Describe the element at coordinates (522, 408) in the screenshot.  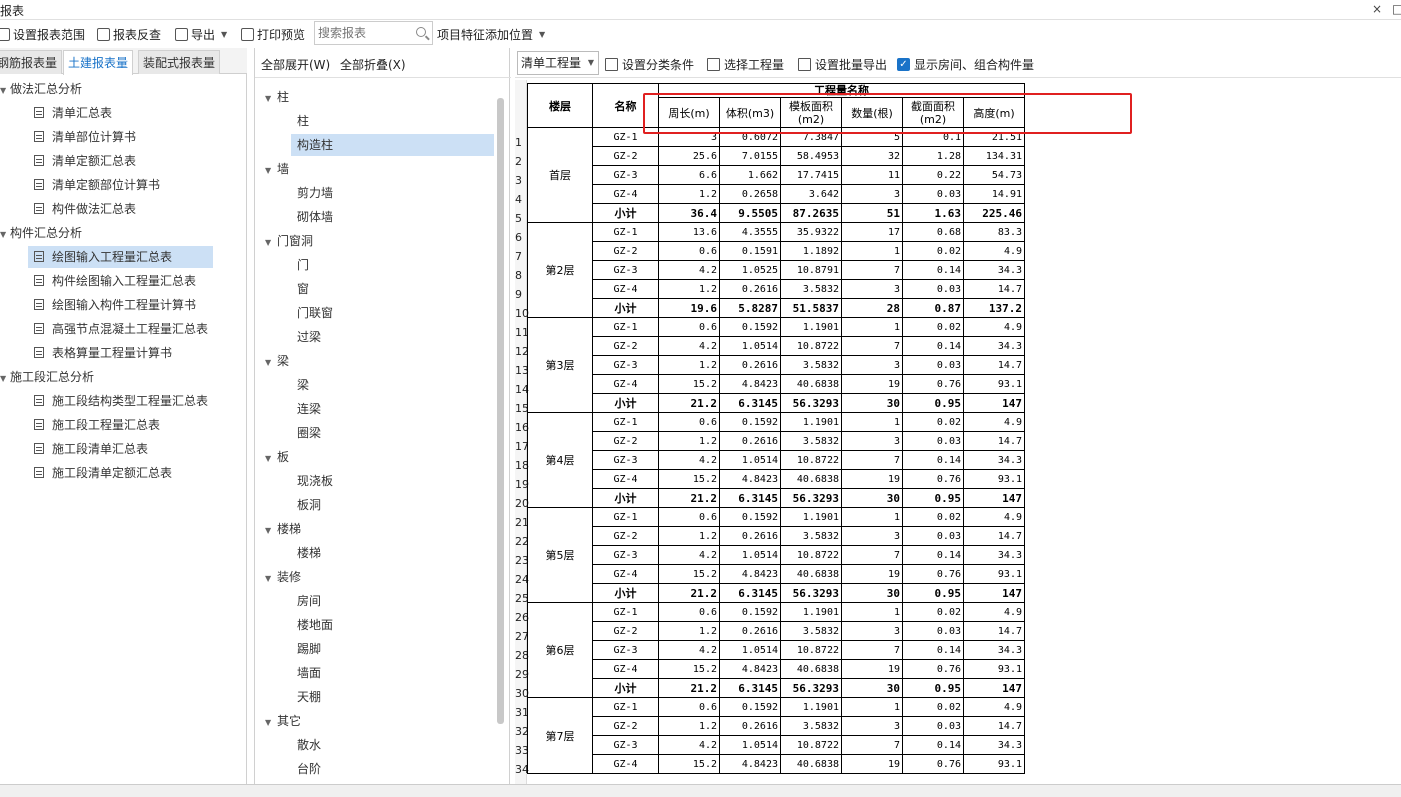
I see `row-number: 15` at that location.